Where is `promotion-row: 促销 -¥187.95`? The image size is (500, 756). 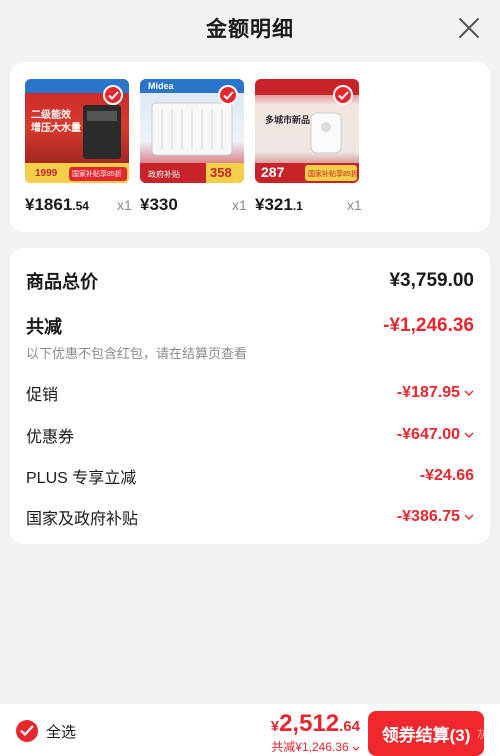
promotion-row: 促销 -¥187.95 is located at coordinates (250, 393).